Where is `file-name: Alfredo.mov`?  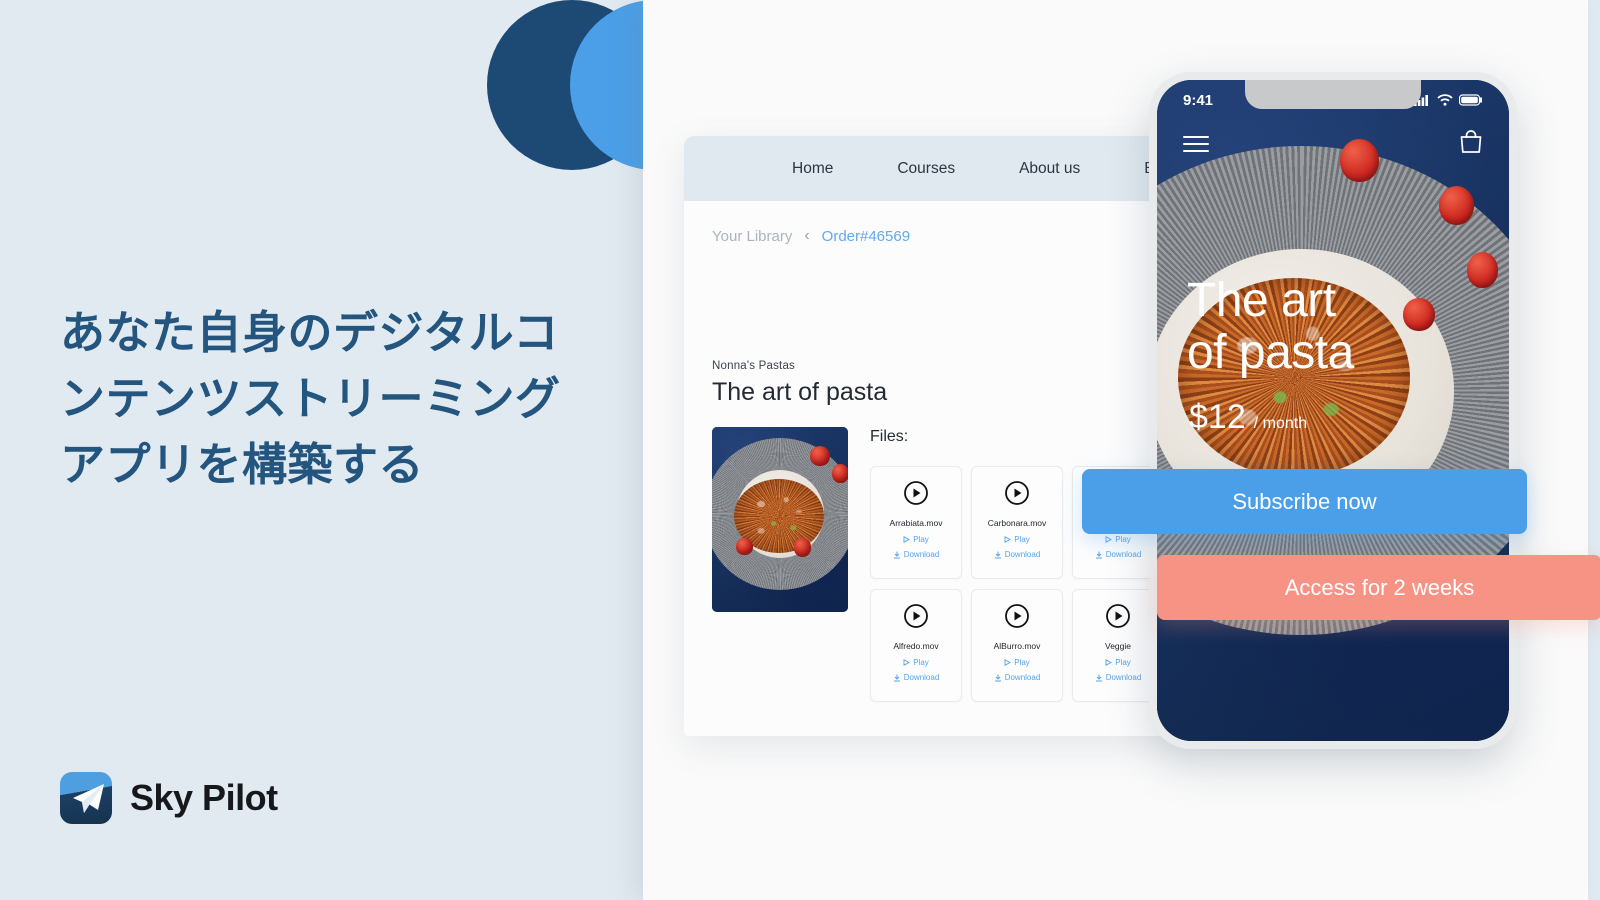
file-name: Alfredo.mov is located at coordinates (916, 646).